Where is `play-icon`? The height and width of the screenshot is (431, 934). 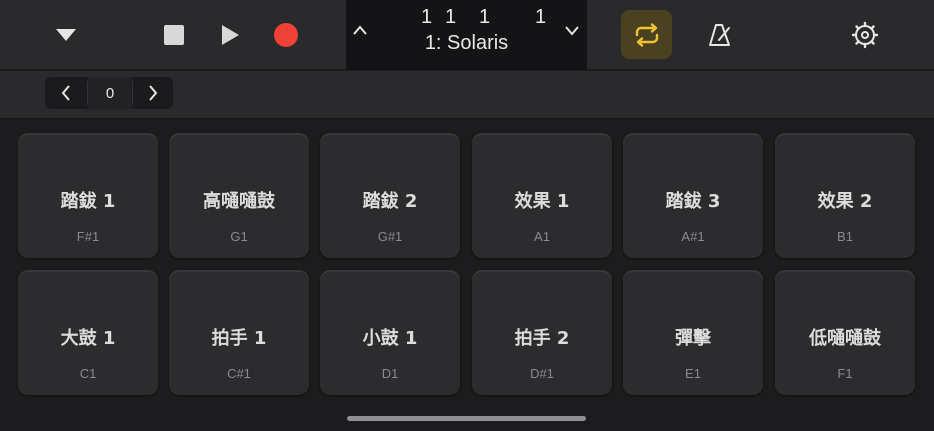 play-icon is located at coordinates (230, 35).